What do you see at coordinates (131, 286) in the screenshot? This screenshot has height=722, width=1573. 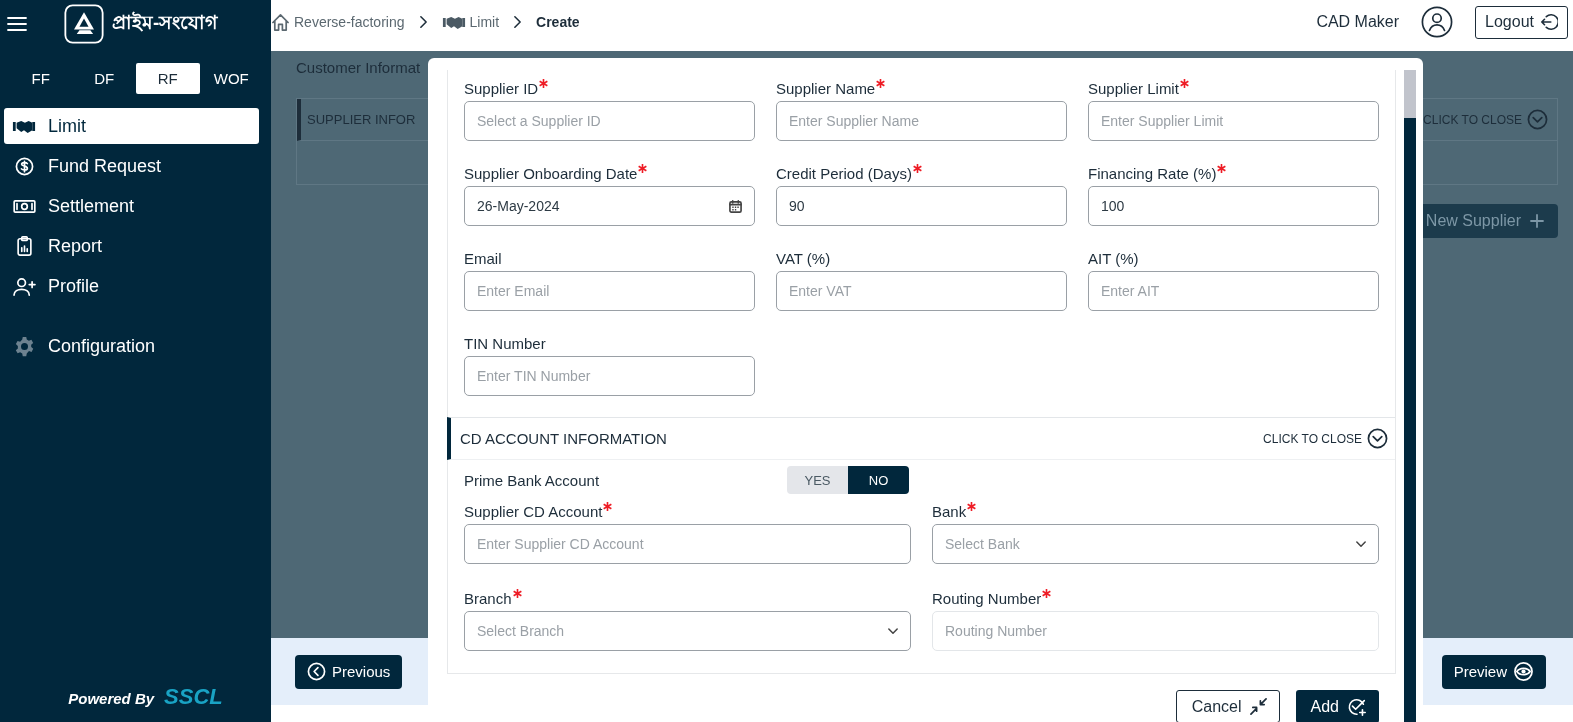 I see `nav-item: Profile` at bounding box center [131, 286].